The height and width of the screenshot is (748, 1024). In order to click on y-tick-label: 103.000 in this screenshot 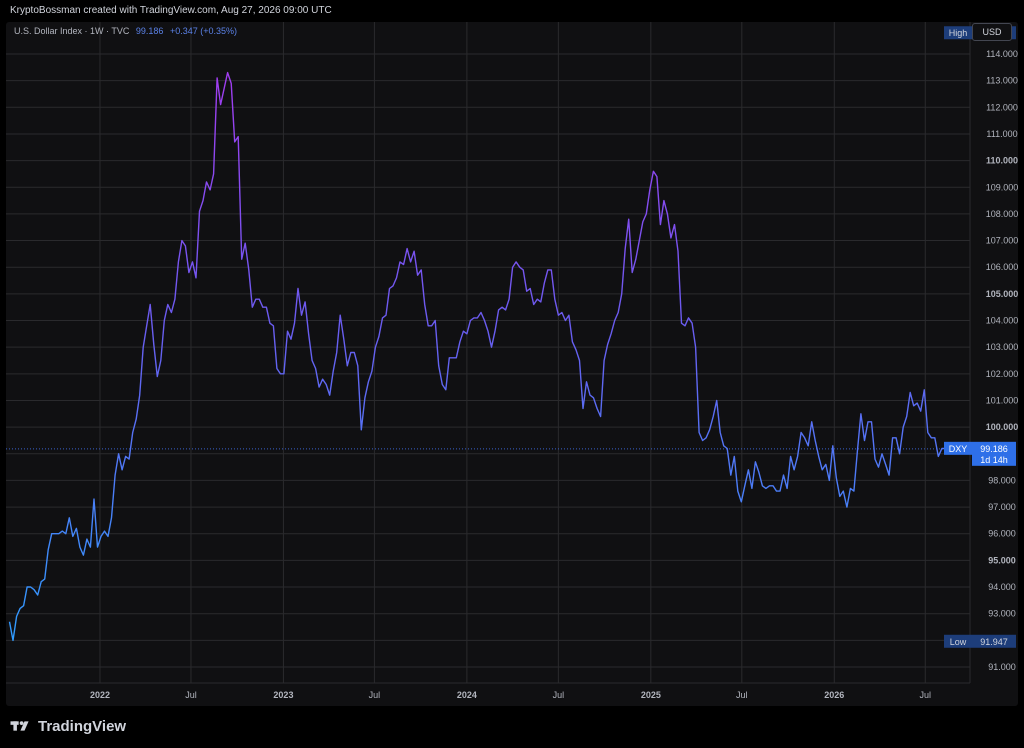, I will do `click(1002, 347)`.